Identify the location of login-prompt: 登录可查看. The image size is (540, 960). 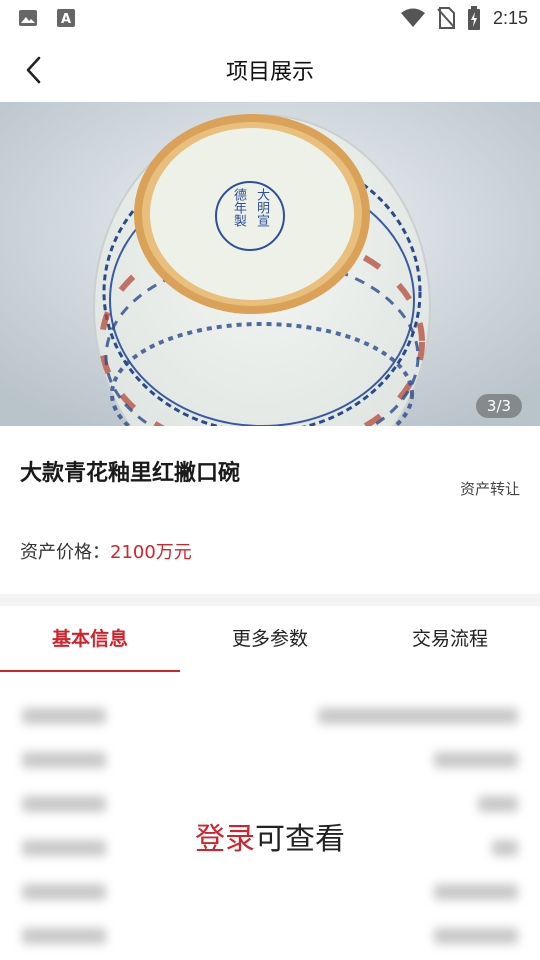
(270, 836).